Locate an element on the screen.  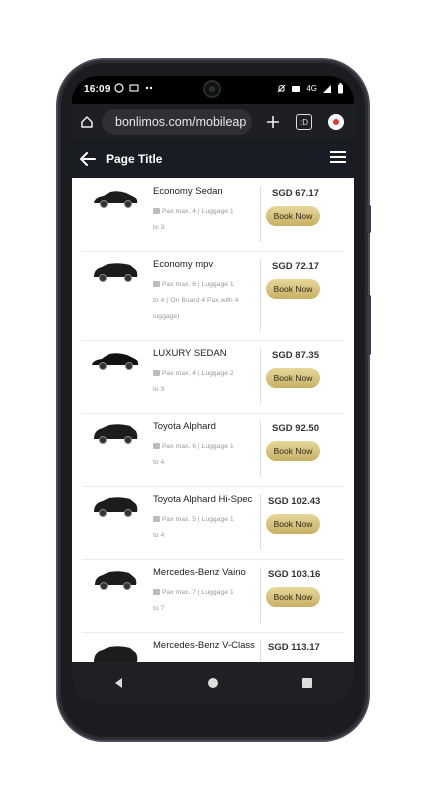
browser-actions: :D is located at coordinates (305, 122).